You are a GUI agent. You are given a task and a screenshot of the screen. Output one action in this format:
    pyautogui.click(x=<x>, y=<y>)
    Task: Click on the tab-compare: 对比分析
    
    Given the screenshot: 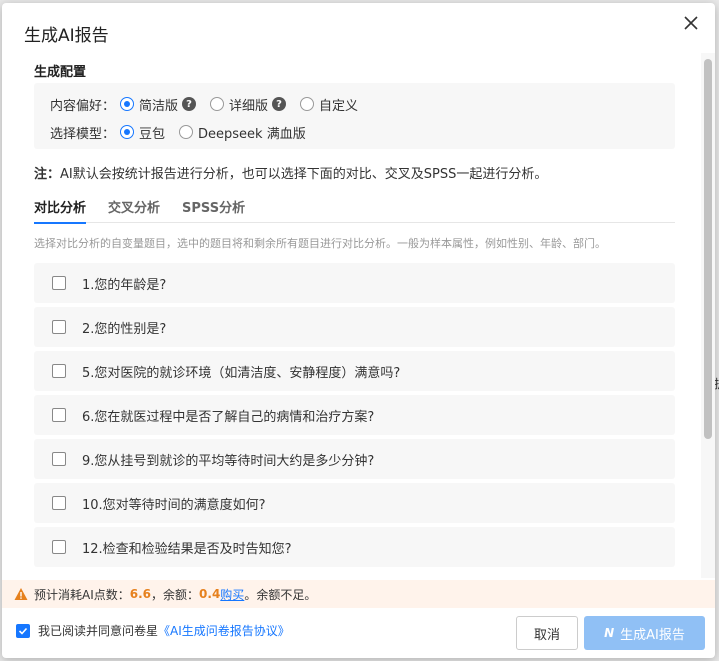 What is the action you would take?
    pyautogui.click(x=60, y=206)
    